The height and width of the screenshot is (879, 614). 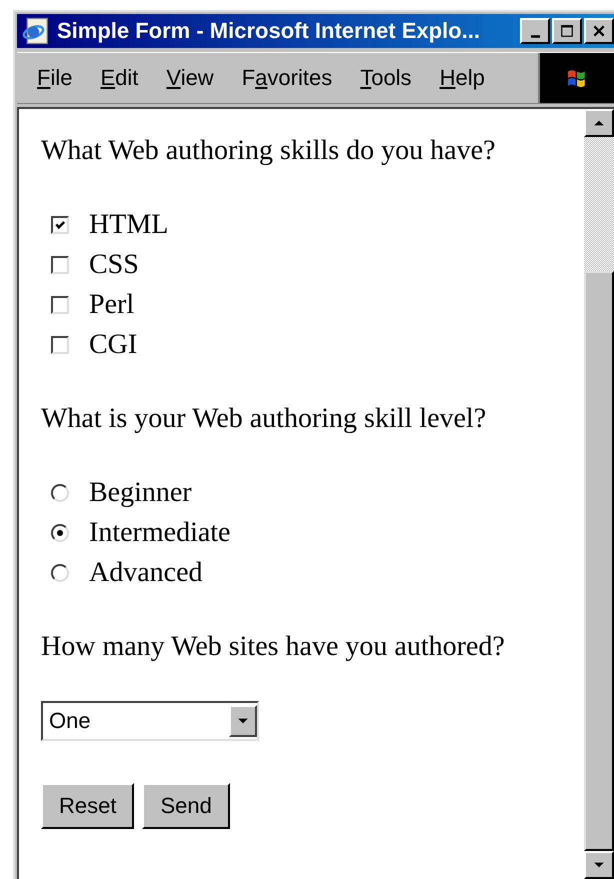 I want to click on scroll-up-button, so click(x=599, y=123).